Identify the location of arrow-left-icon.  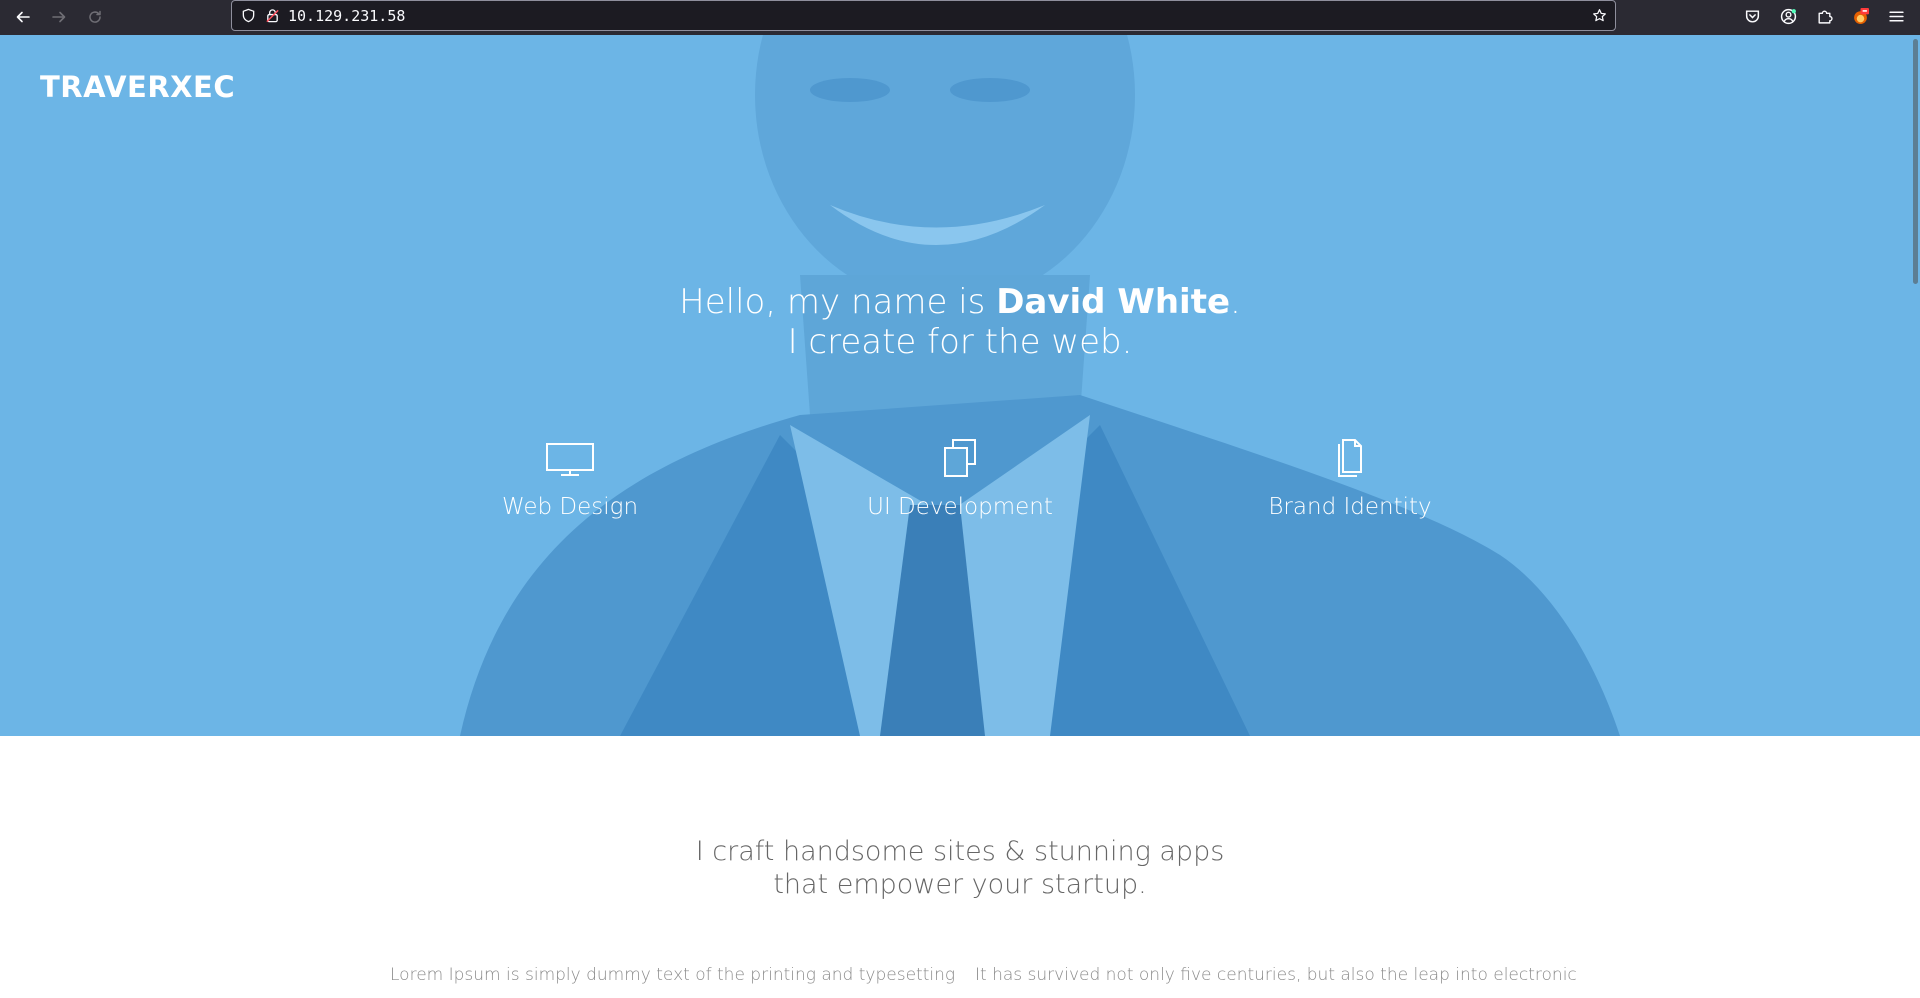
(23, 17).